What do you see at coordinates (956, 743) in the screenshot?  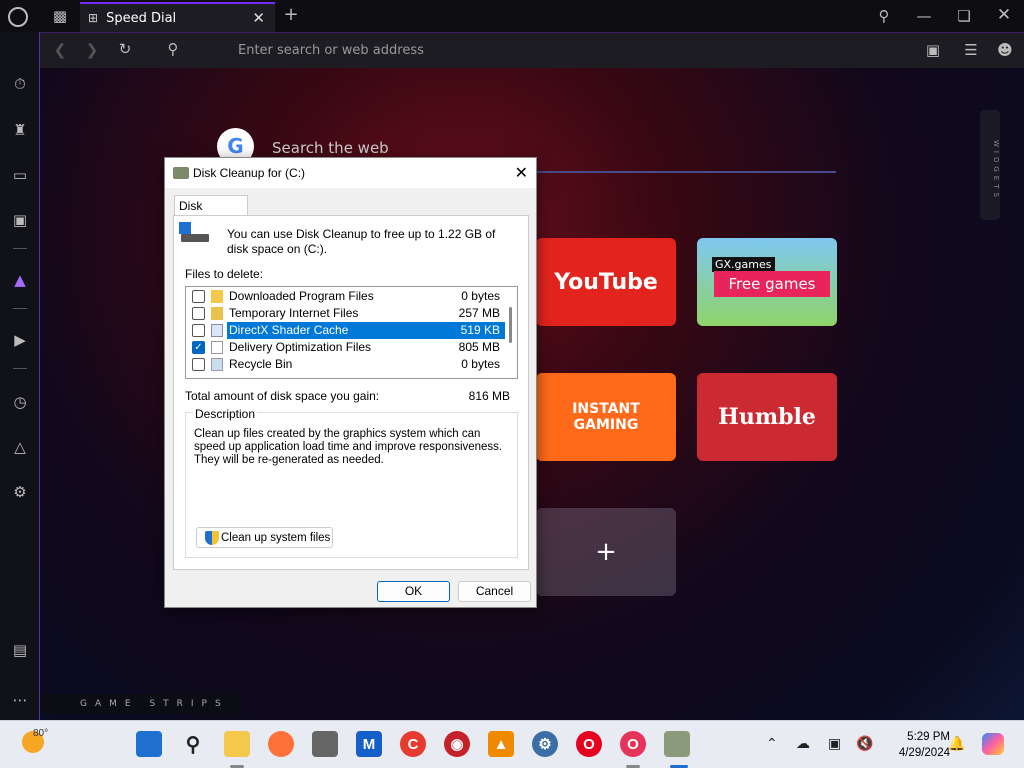 I see `notifications-icon: 🔔` at bounding box center [956, 743].